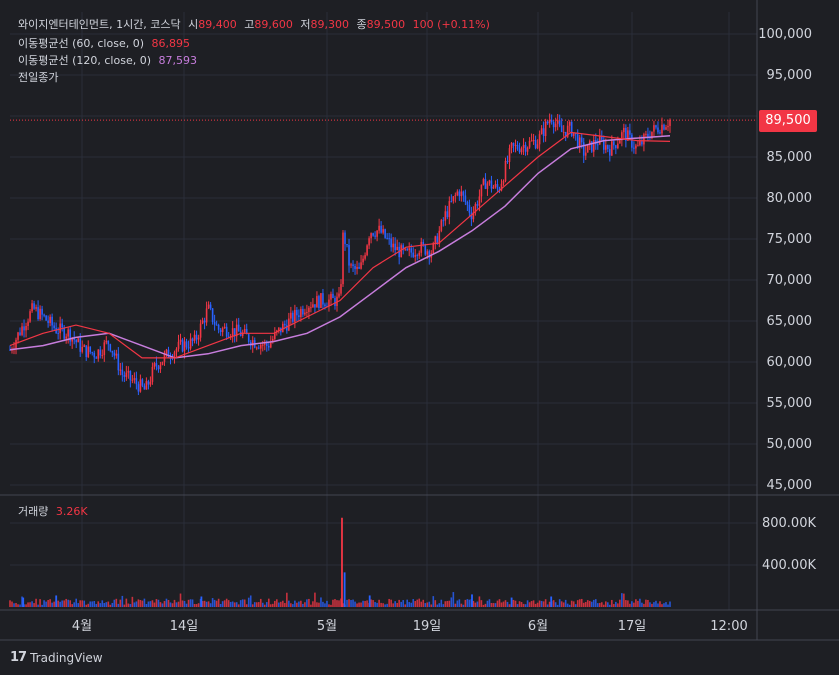  What do you see at coordinates (327, 626) in the screenshot?
I see `time-tick-label: 5월` at bounding box center [327, 626].